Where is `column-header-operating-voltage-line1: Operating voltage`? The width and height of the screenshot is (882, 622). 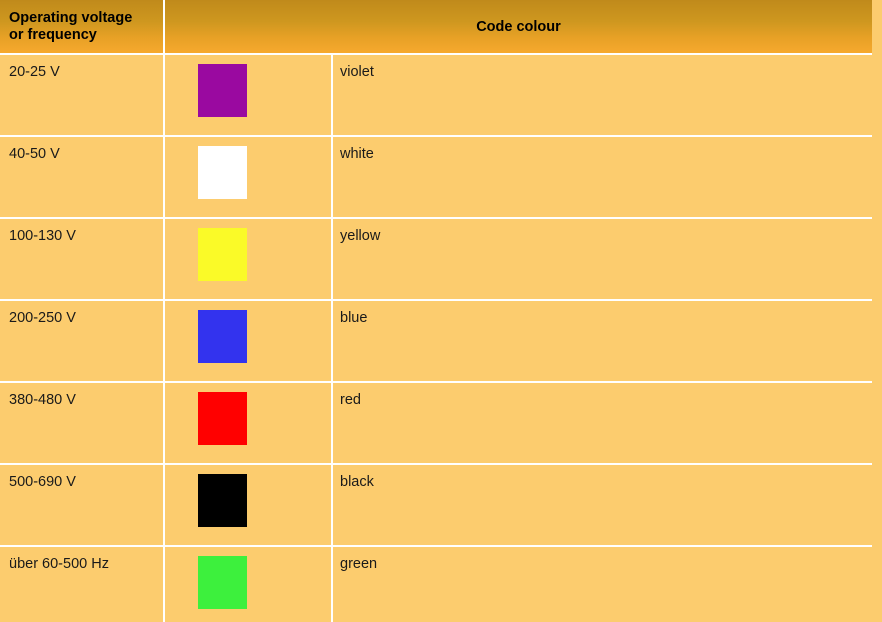
column-header-operating-voltage-line1: Operating voltage is located at coordinates (71, 17).